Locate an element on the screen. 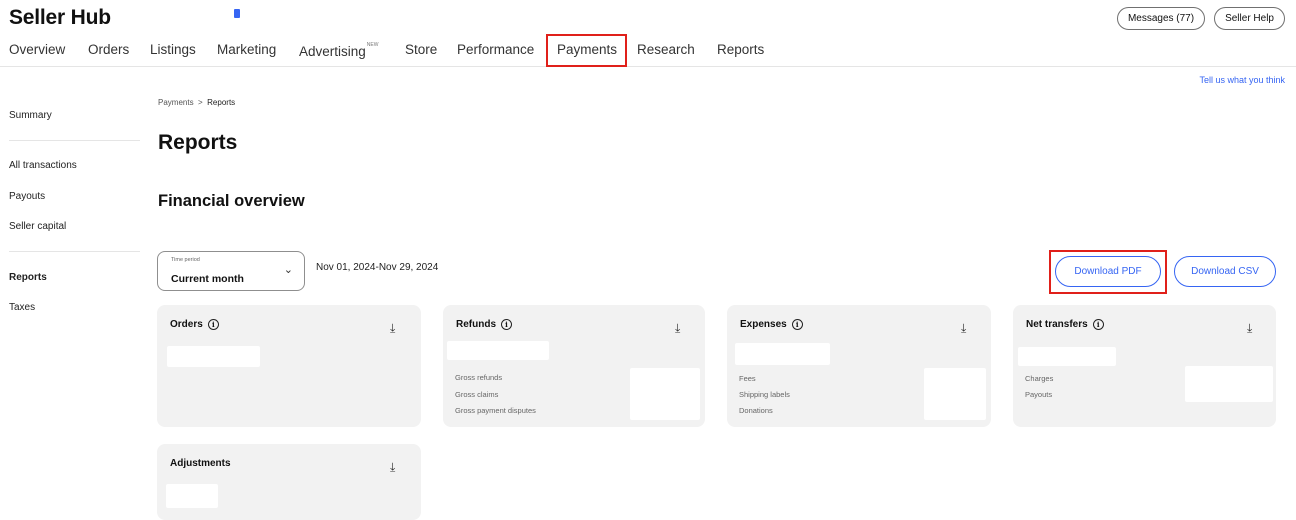 This screenshot has height=520, width=1296. nav-item-overview: Overview is located at coordinates (37, 49).